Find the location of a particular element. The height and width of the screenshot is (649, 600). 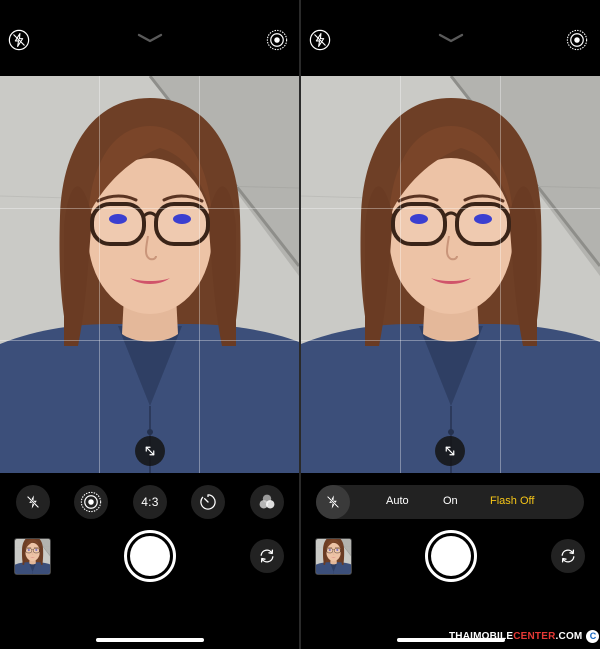

flash-option-auto: Auto is located at coordinates (397, 501).